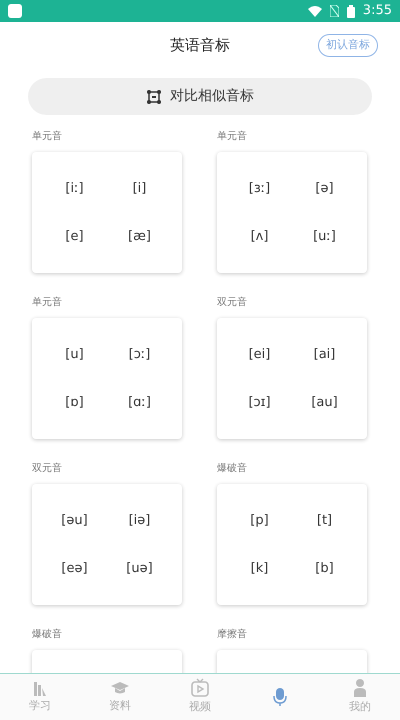 The image size is (400, 720). Describe the element at coordinates (360, 688) in the screenshot. I see `person-icon` at that location.